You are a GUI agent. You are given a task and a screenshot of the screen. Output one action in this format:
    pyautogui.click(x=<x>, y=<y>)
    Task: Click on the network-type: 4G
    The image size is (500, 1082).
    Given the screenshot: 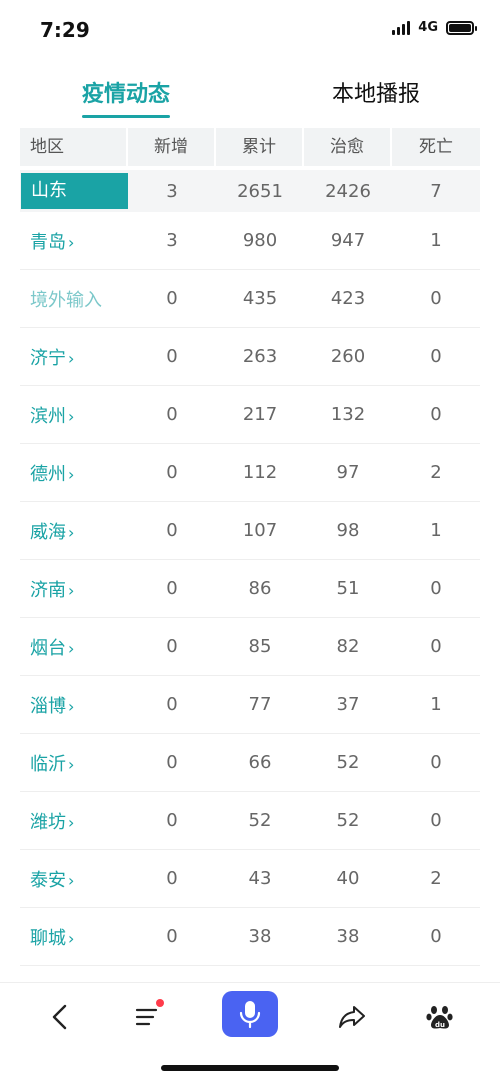 What is the action you would take?
    pyautogui.click(x=428, y=27)
    